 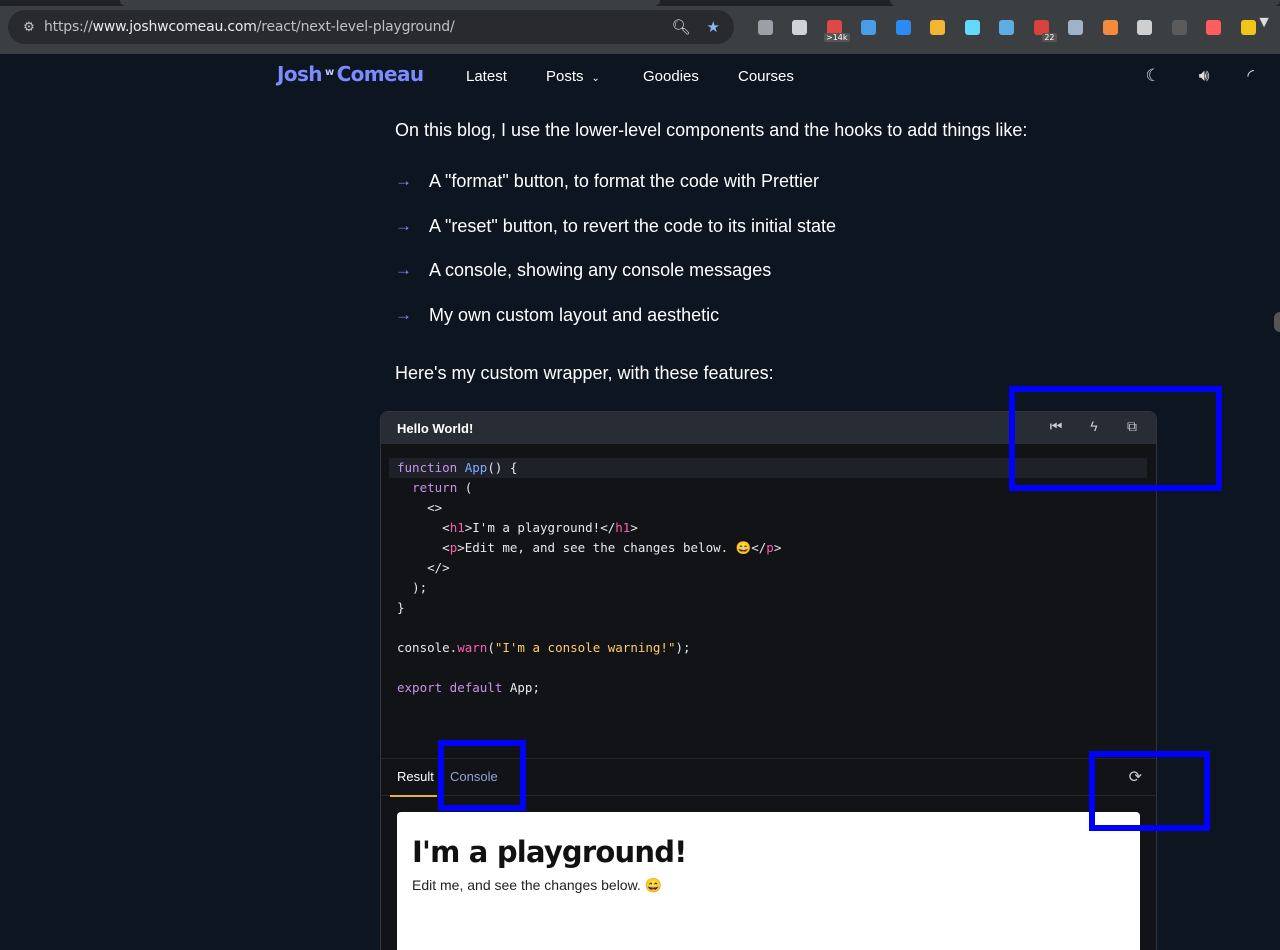 I want to click on sound-speaker-icon: 🔊︎, so click(x=1204, y=76).